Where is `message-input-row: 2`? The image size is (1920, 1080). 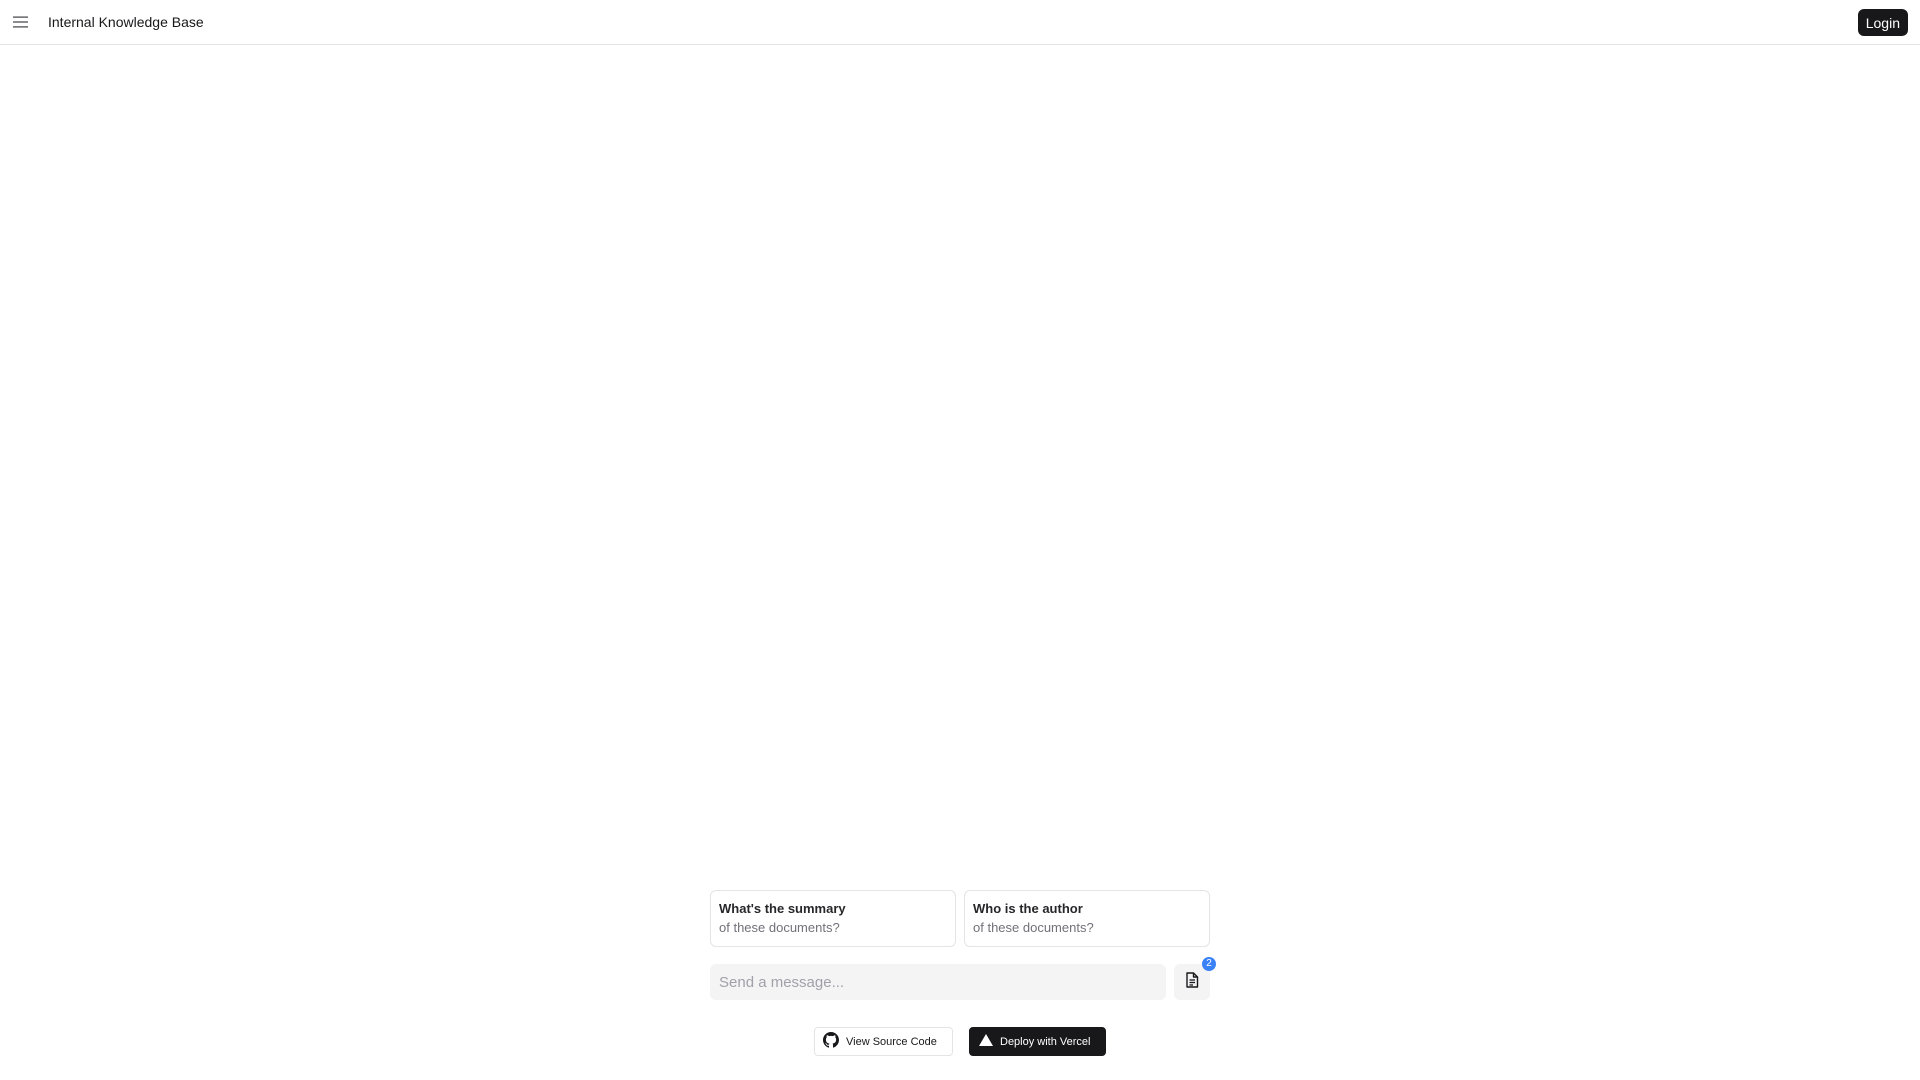 message-input-row: 2 is located at coordinates (963, 978).